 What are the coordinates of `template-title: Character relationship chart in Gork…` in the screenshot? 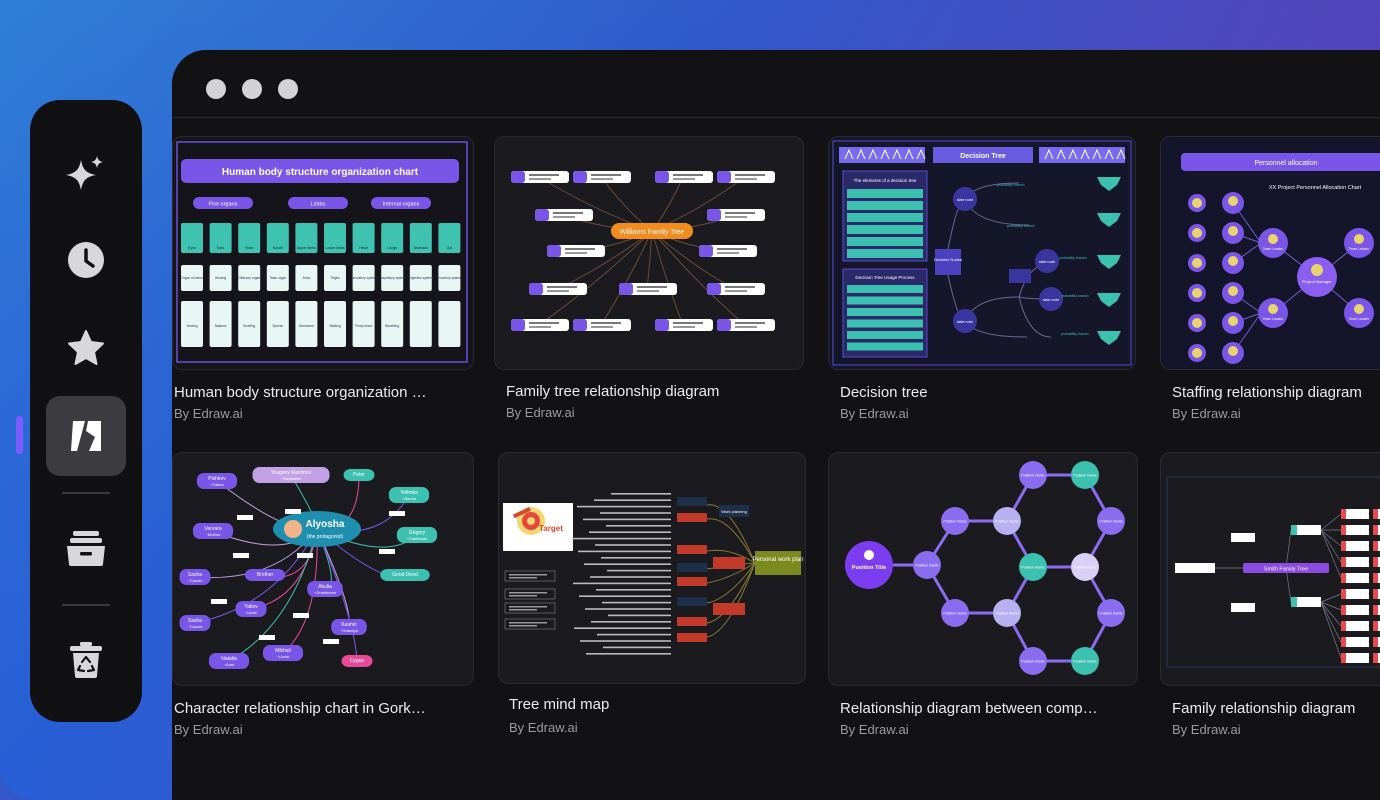 It's located at (305, 708).